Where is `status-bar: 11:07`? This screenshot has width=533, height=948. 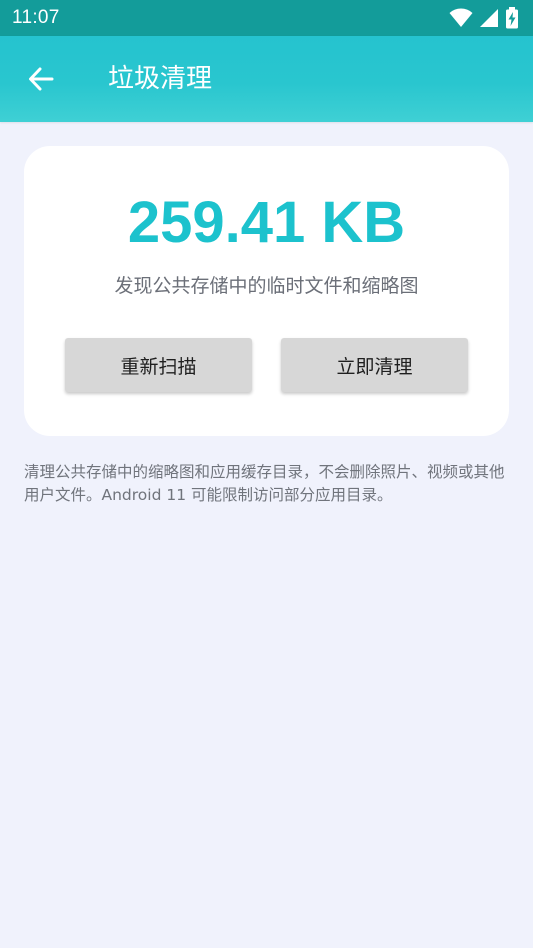 status-bar: 11:07 is located at coordinates (266, 18).